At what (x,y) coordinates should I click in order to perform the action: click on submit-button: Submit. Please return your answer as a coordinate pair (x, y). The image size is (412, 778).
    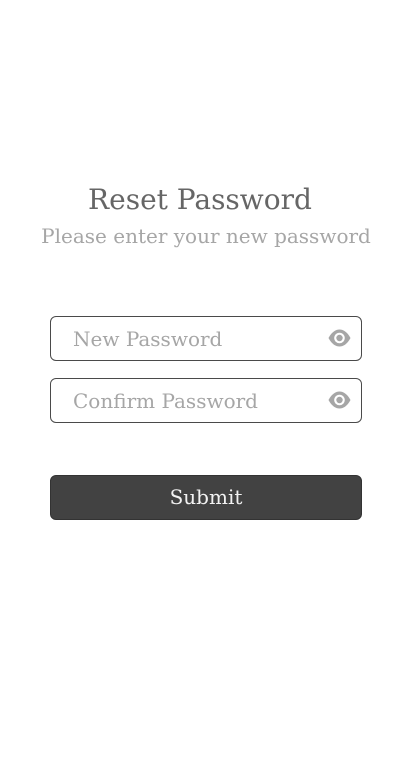
    Looking at the image, I should click on (206, 497).